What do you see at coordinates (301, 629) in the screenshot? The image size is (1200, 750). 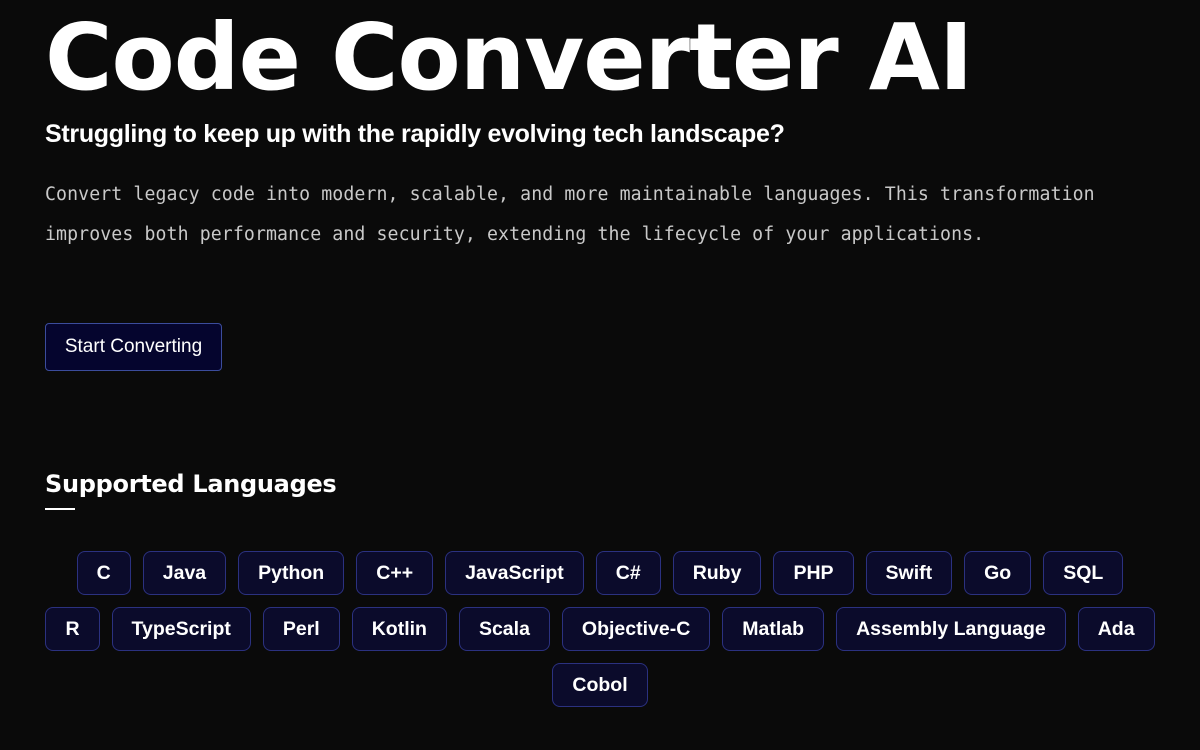 I see `language-chip-perl: Perl` at bounding box center [301, 629].